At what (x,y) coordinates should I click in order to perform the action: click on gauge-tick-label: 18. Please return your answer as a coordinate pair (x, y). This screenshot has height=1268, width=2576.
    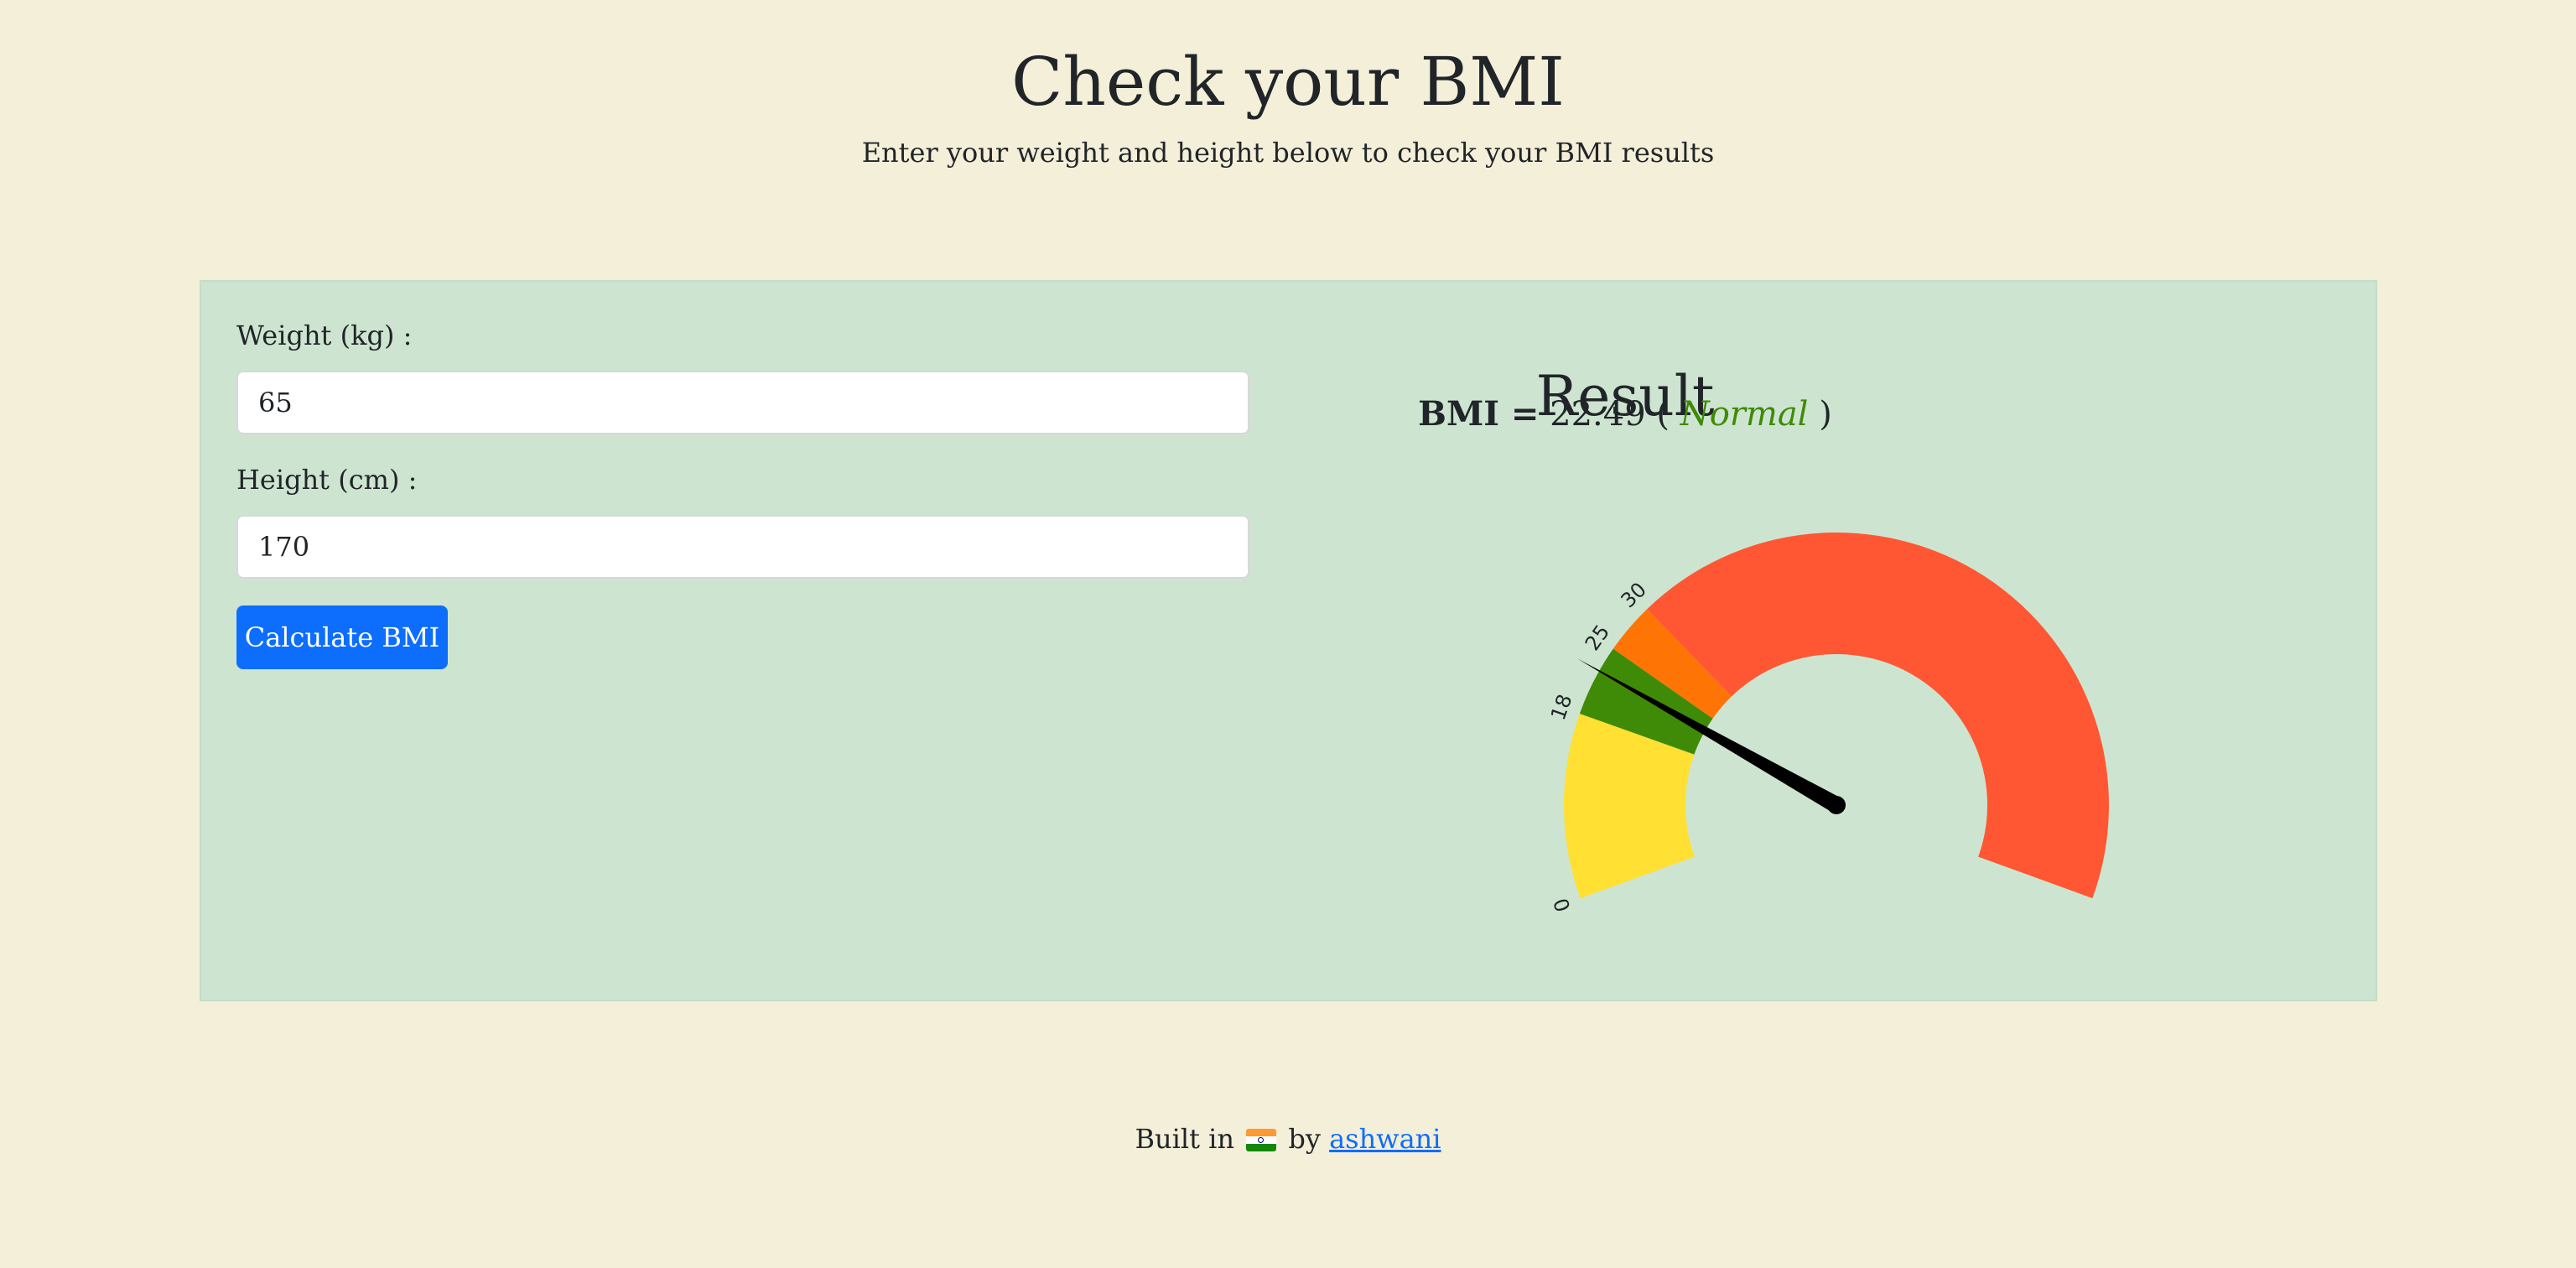
    Looking at the image, I should click on (1561, 707).